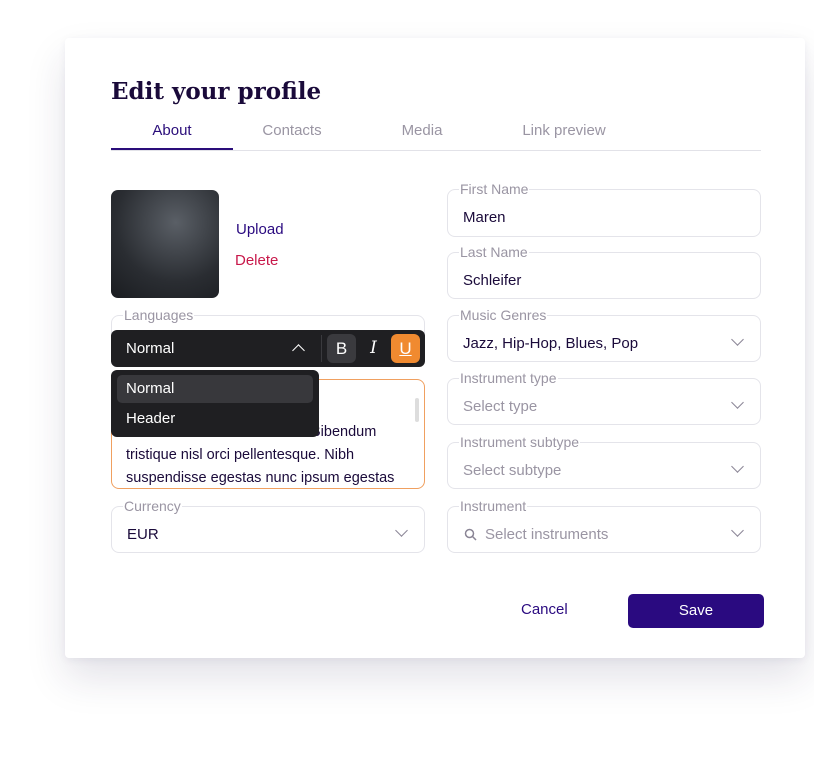 The width and height of the screenshot is (814, 758). I want to click on field-label: Instrument subtype, so click(520, 442).